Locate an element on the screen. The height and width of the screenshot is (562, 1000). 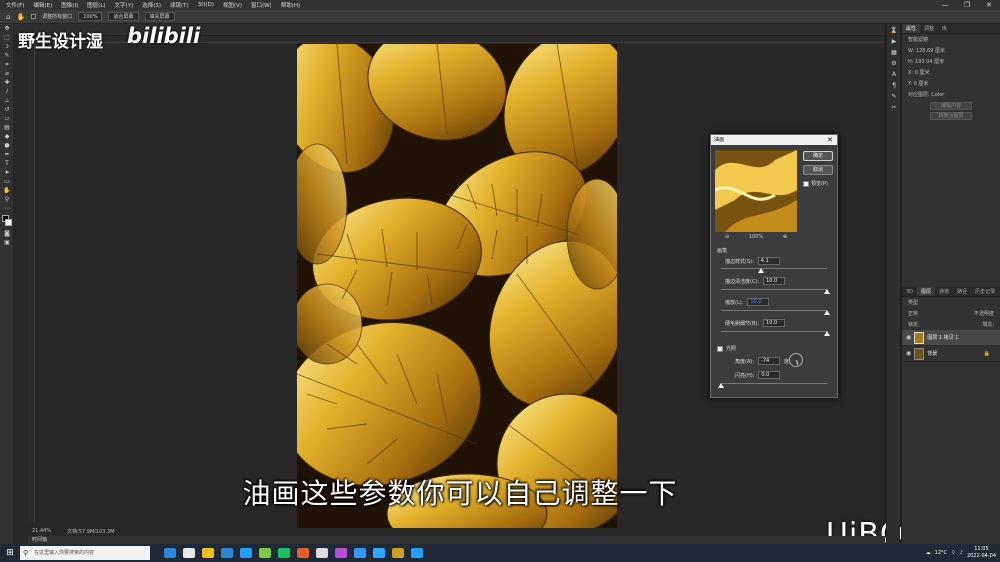
tab-3d: 3D is located at coordinates (909, 291).